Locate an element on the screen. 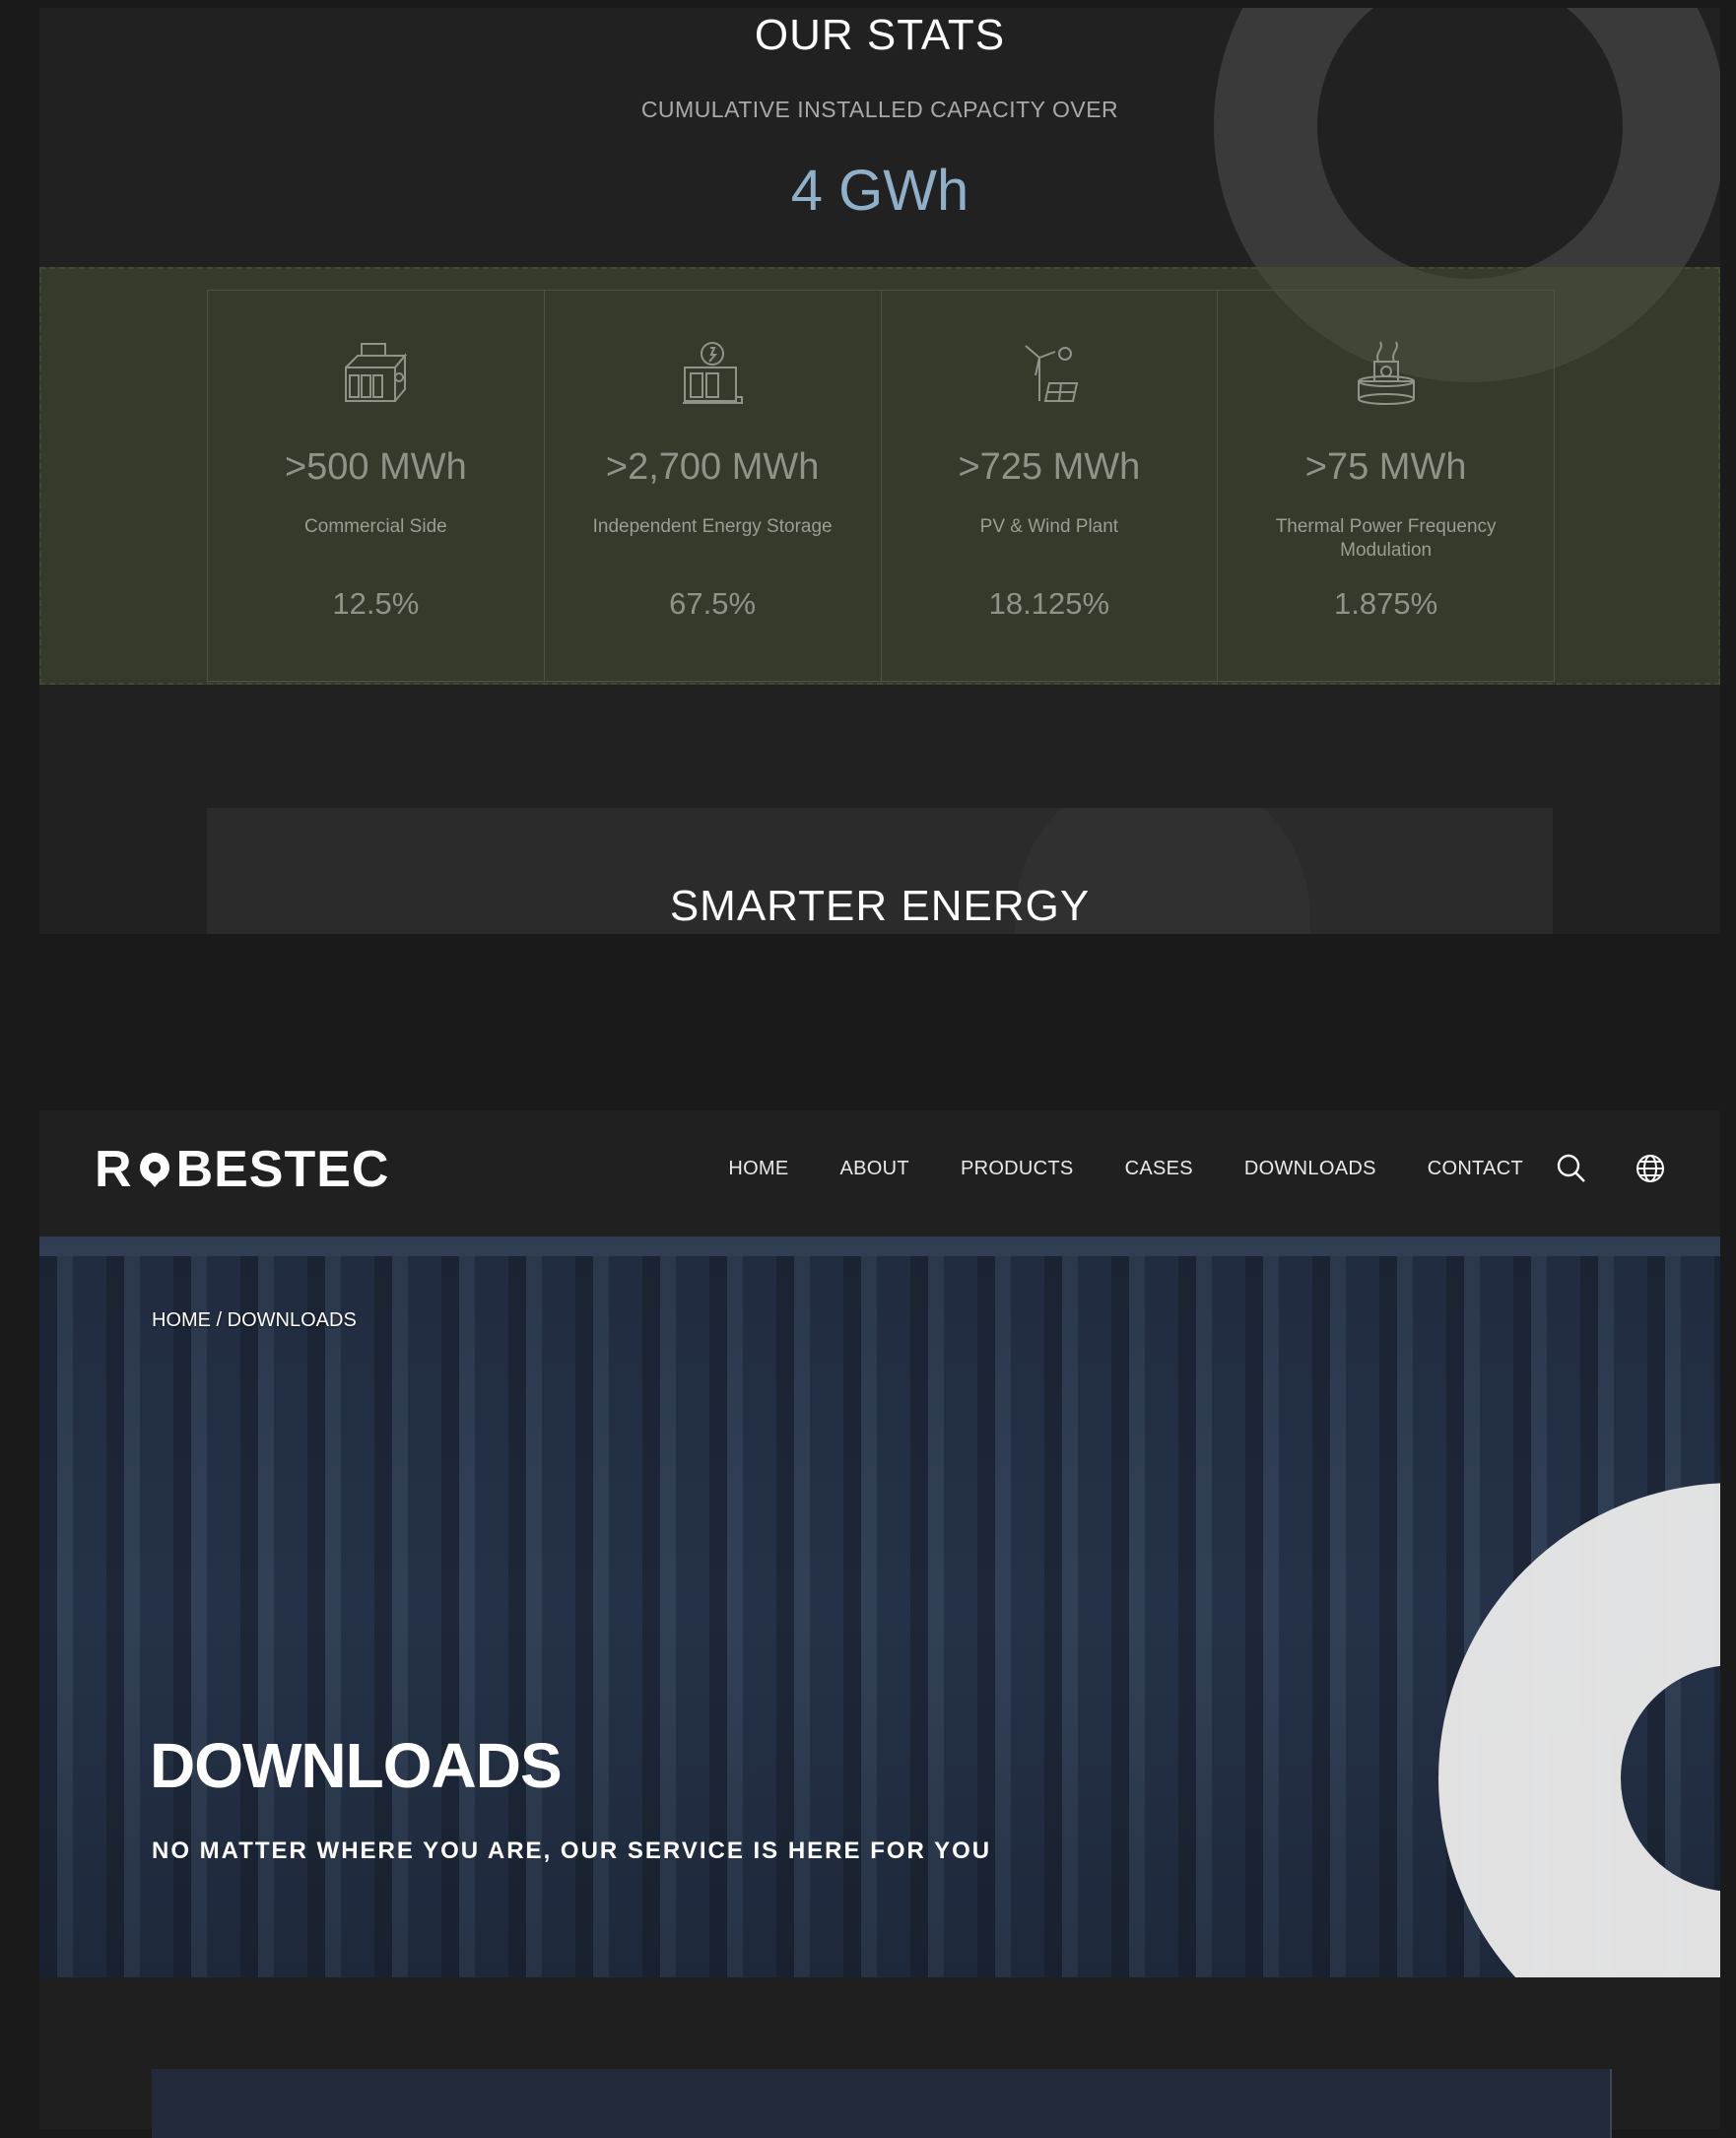  stat-percent: 12.5% is located at coordinates (376, 604).